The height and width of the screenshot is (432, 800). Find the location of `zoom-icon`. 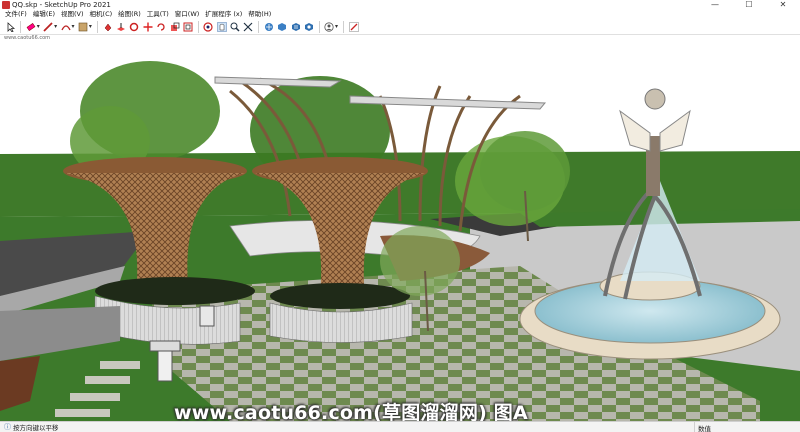

zoom-icon is located at coordinates (235, 26).